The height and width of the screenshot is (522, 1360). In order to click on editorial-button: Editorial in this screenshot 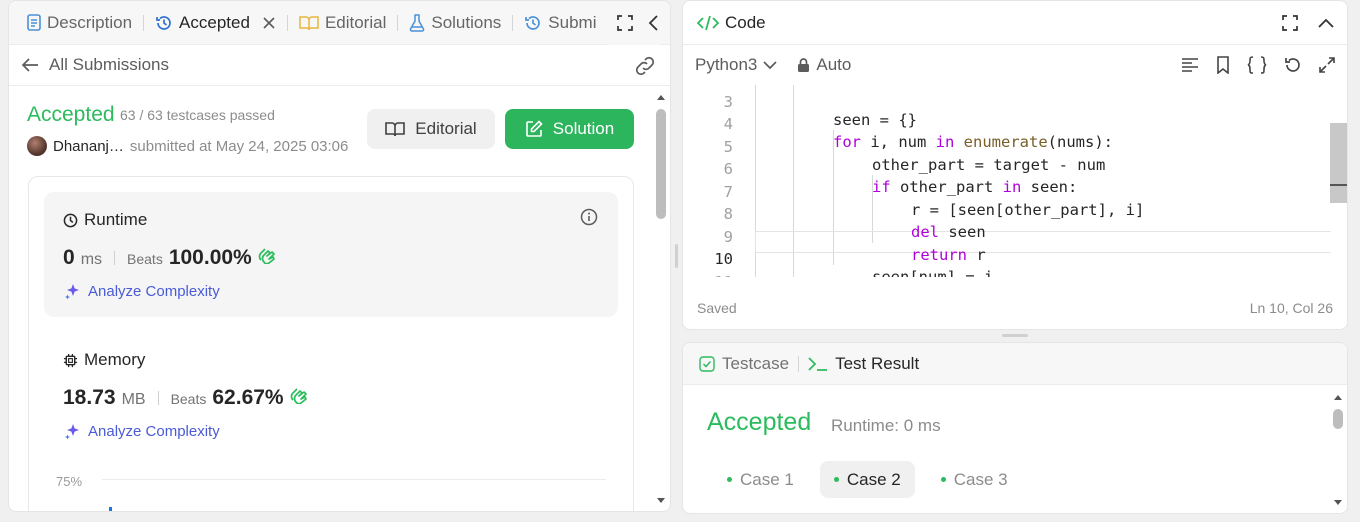, I will do `click(431, 129)`.